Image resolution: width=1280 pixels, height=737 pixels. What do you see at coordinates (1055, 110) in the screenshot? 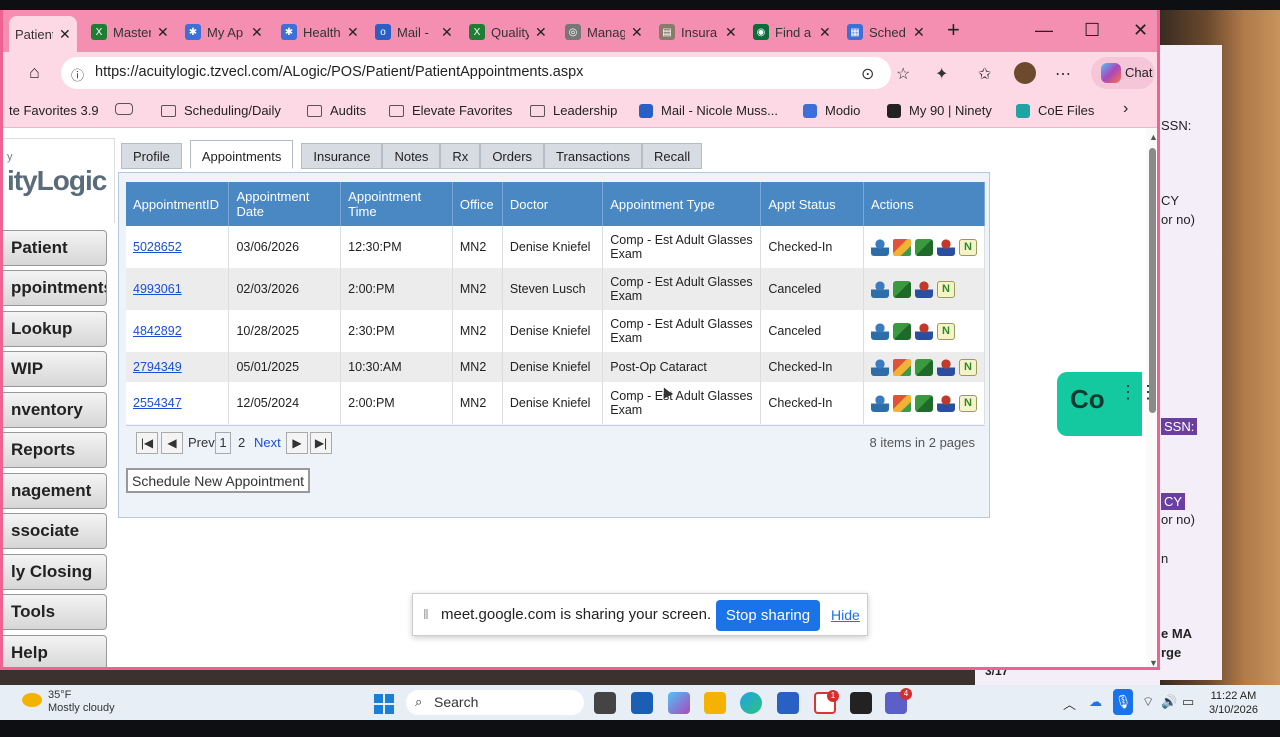
I see `favorite-item: CoE Files` at bounding box center [1055, 110].